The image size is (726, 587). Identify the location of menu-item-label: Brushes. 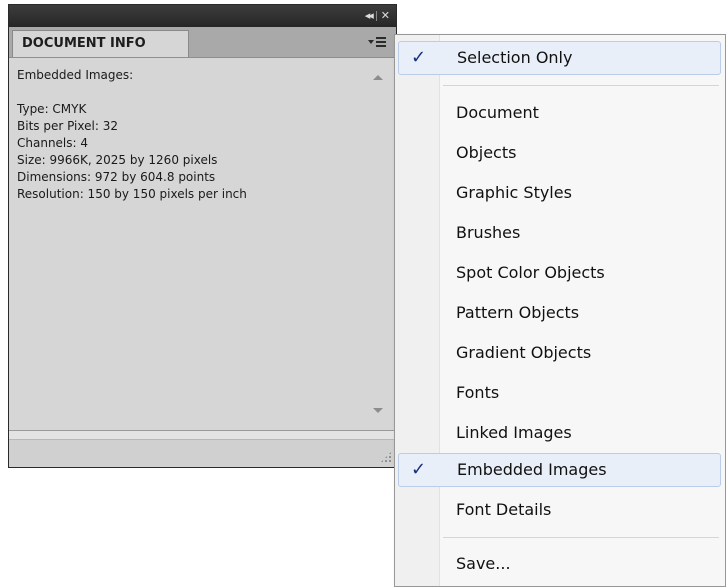
(488, 232).